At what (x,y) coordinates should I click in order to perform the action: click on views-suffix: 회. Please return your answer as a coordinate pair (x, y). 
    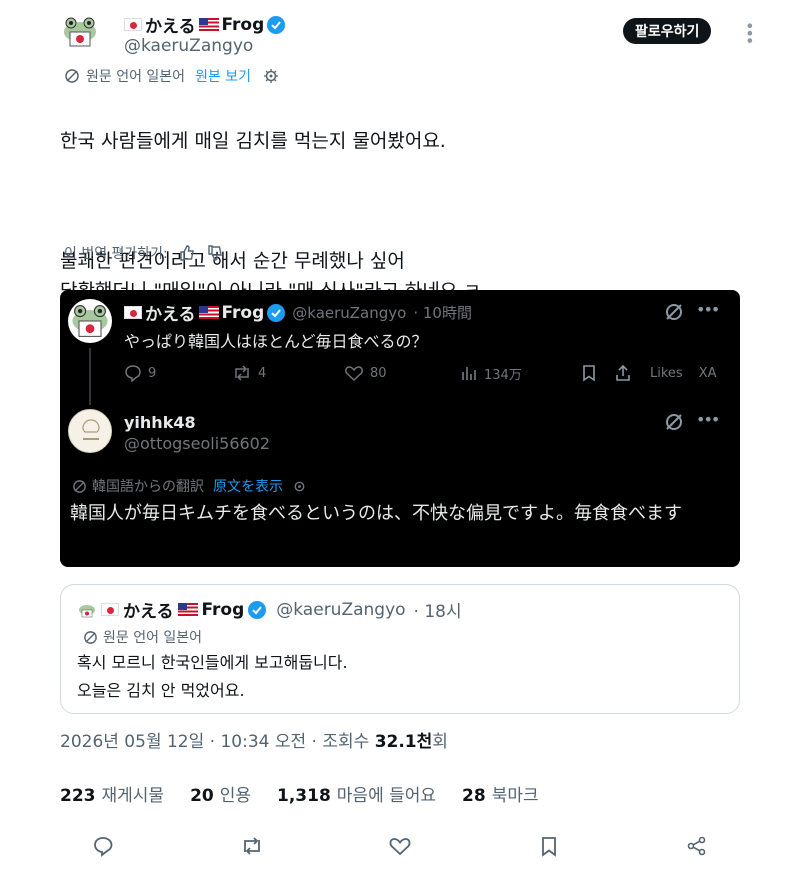
    Looking at the image, I should click on (440, 742).